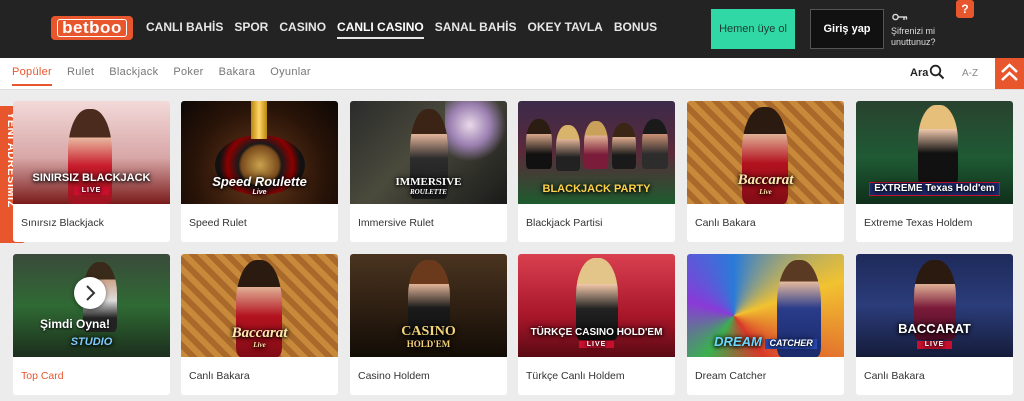  What do you see at coordinates (259, 182) in the screenshot?
I see `thumb-title: Speed Roulette` at bounding box center [259, 182].